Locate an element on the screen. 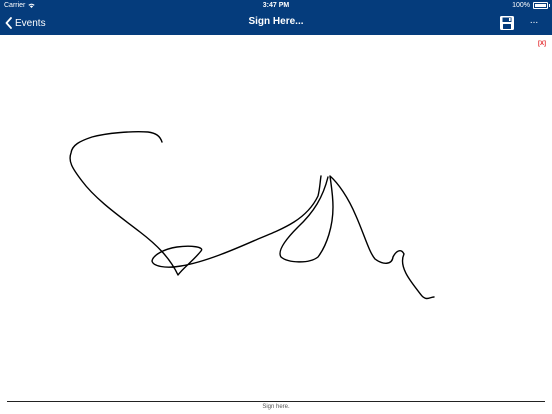  save-button is located at coordinates (507, 23).